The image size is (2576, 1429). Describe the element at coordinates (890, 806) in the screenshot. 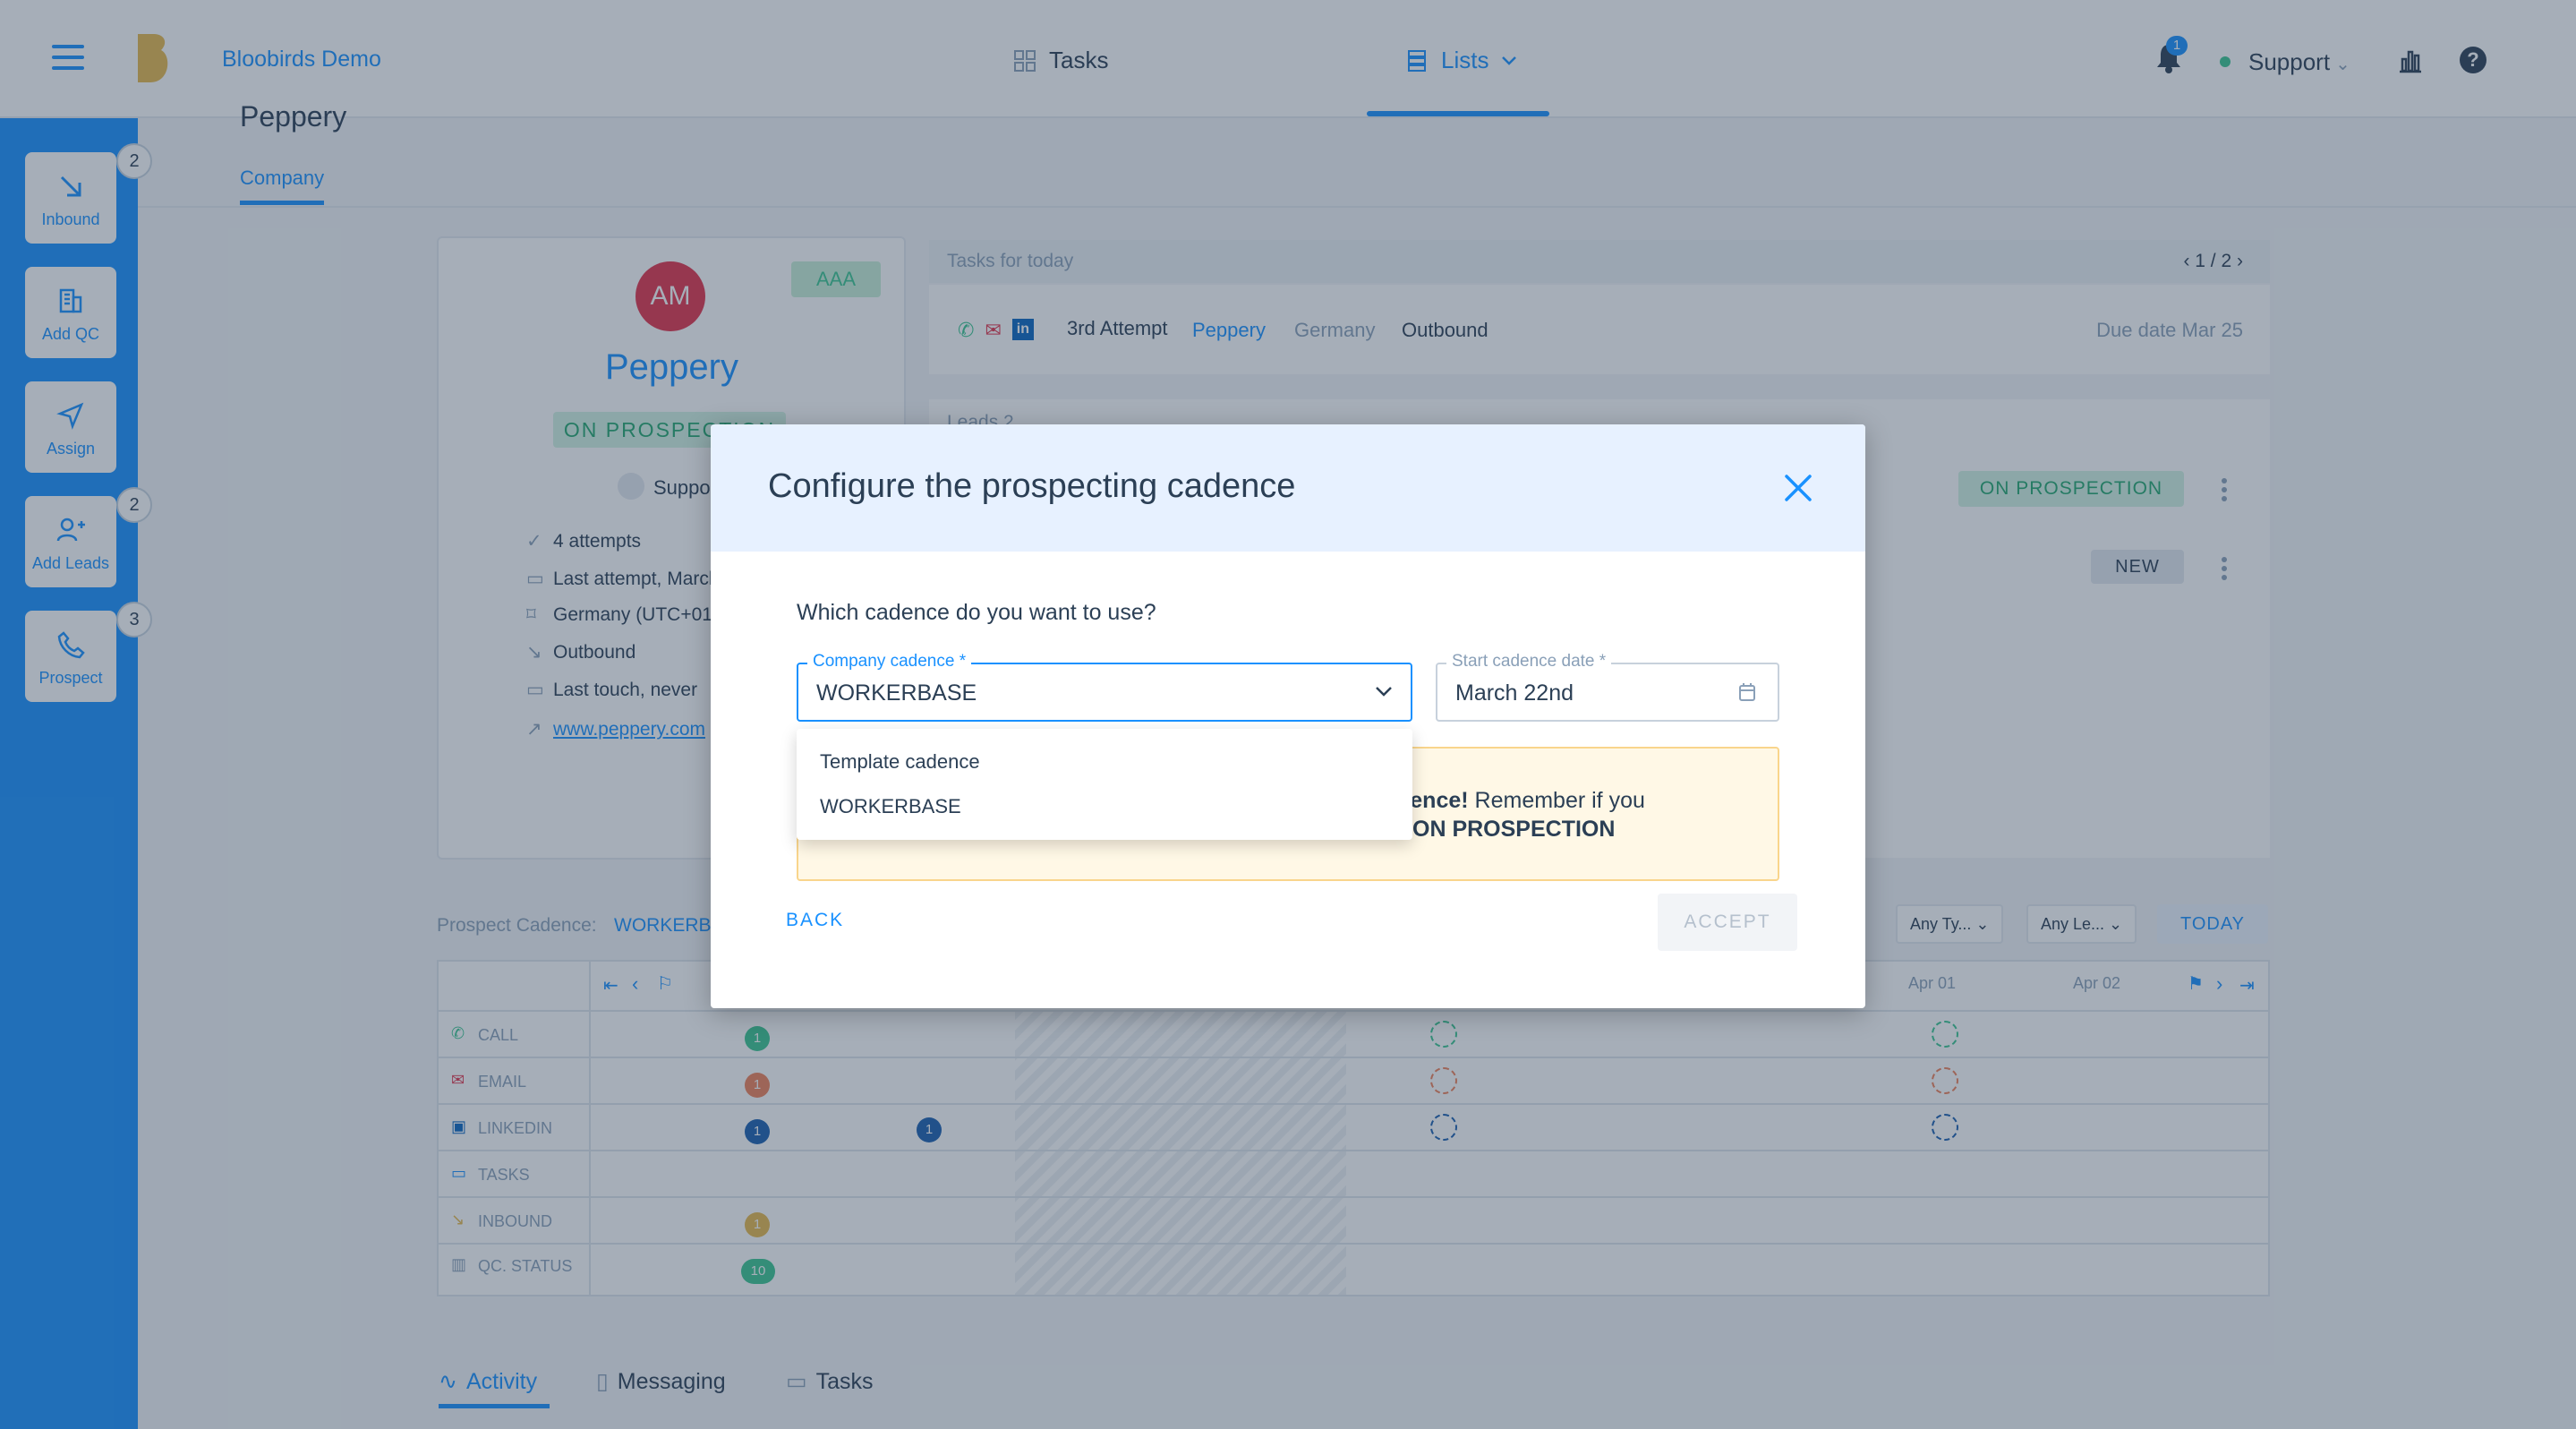

I see `dropdown-option: WORKERBASE` at that location.